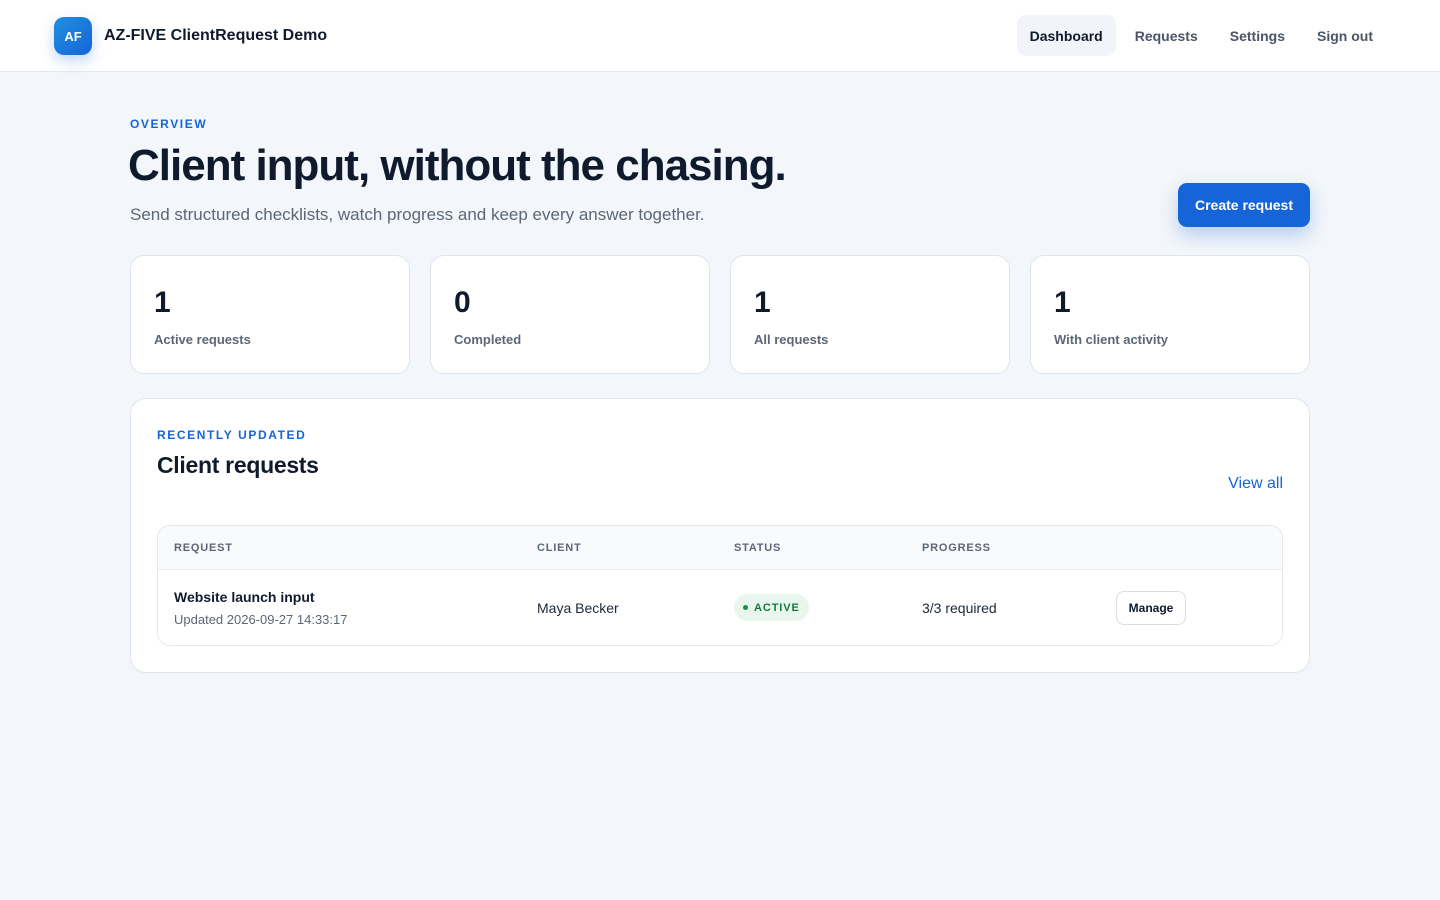 This screenshot has width=1440, height=900. What do you see at coordinates (457, 165) in the screenshot?
I see `page-title: Client input, without the chasing.` at bounding box center [457, 165].